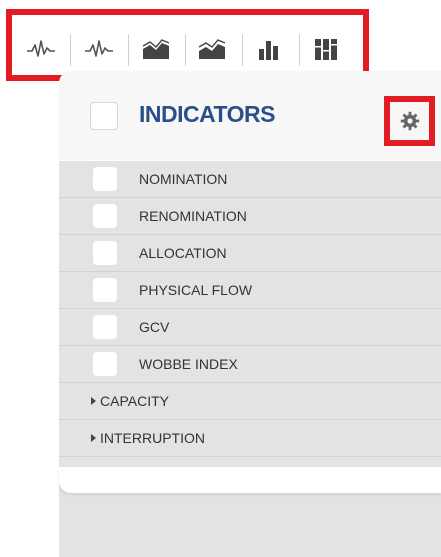  I want to click on panel-footer, so click(250, 480).